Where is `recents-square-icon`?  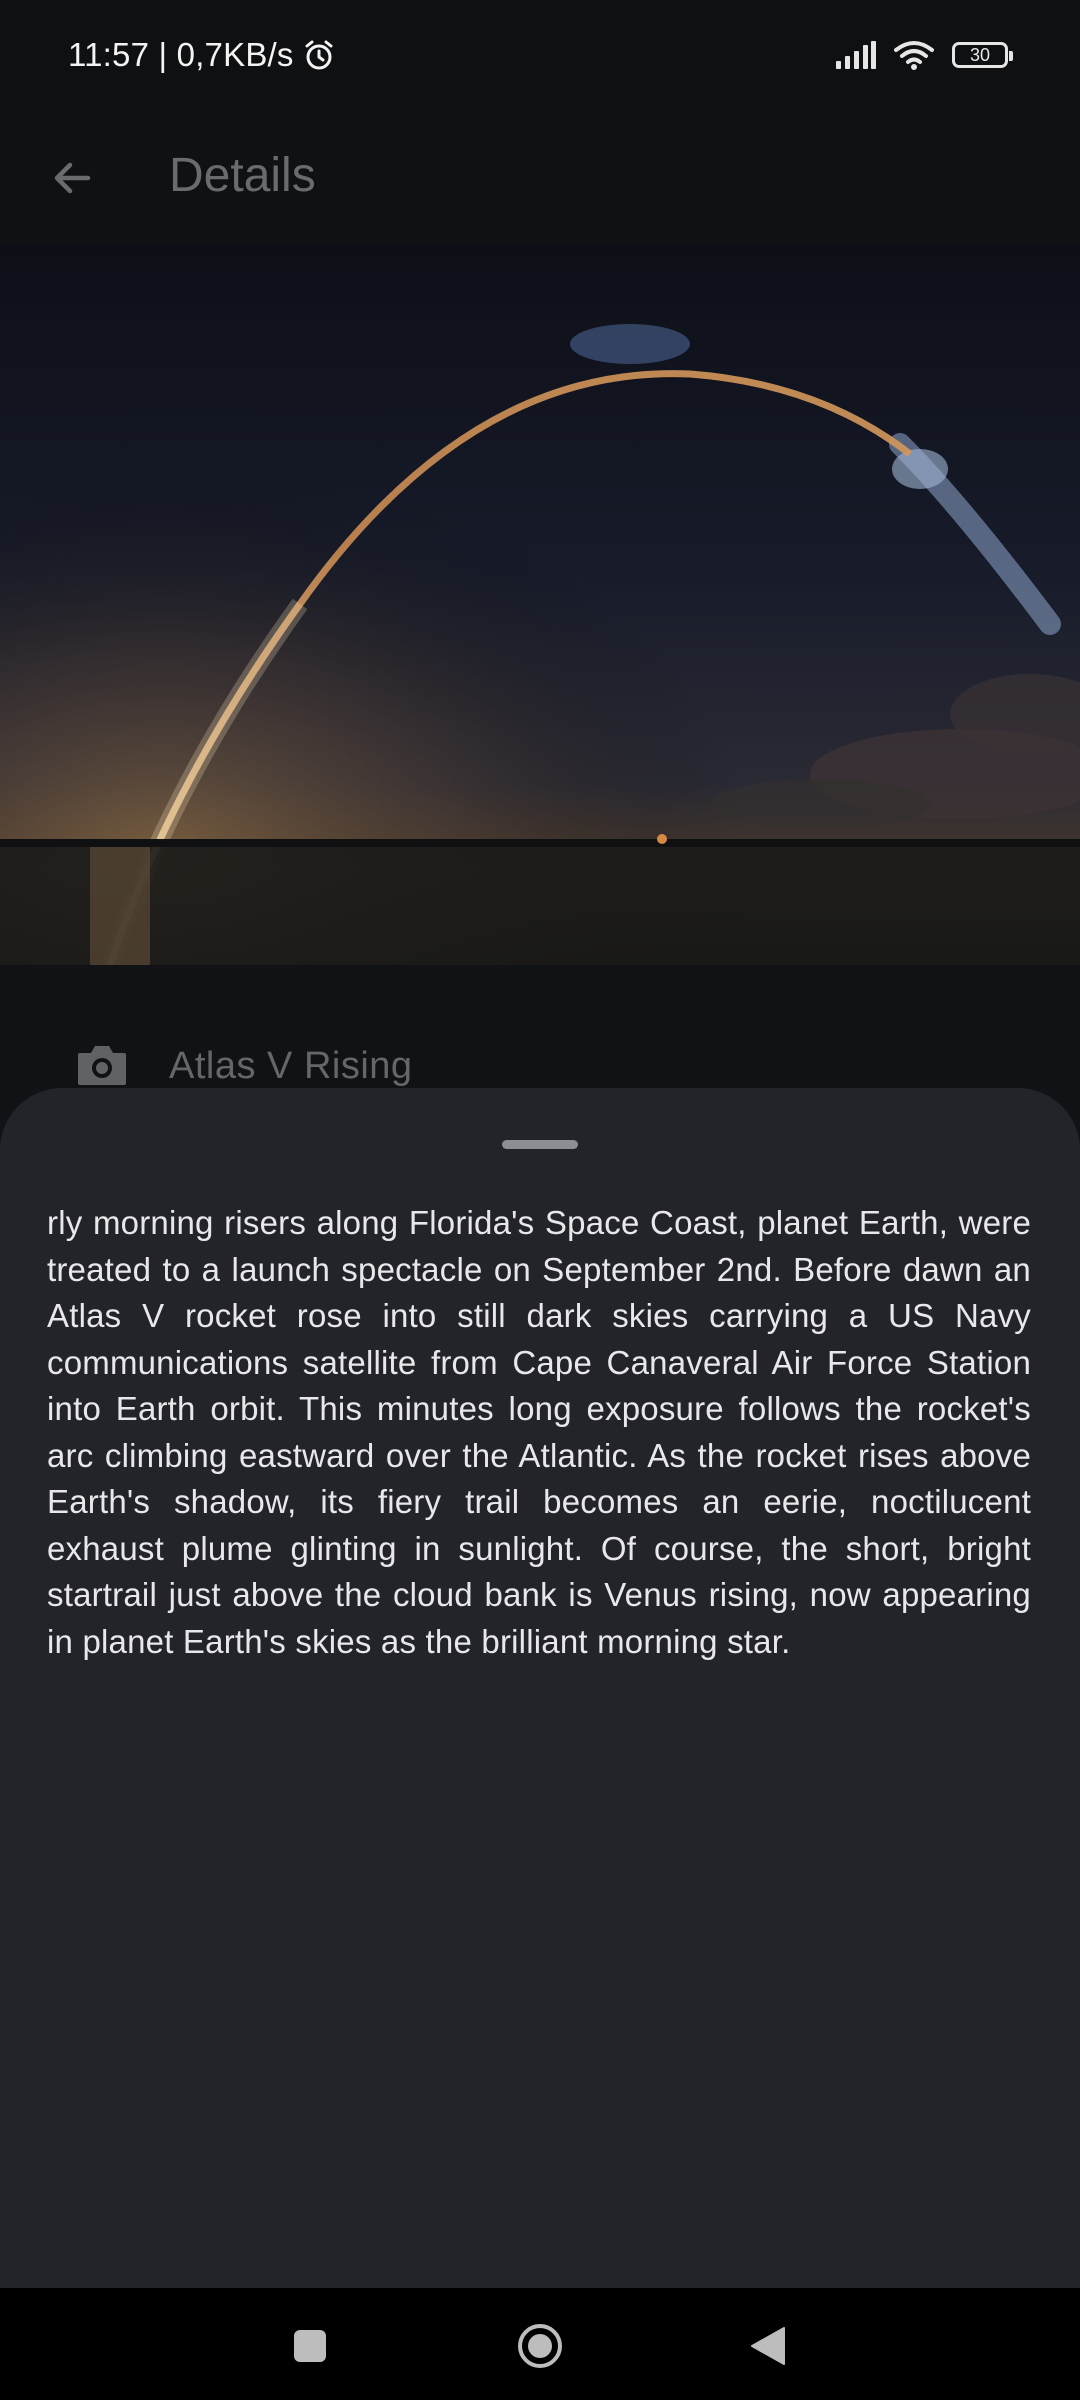
recents-square-icon is located at coordinates (310, 2346).